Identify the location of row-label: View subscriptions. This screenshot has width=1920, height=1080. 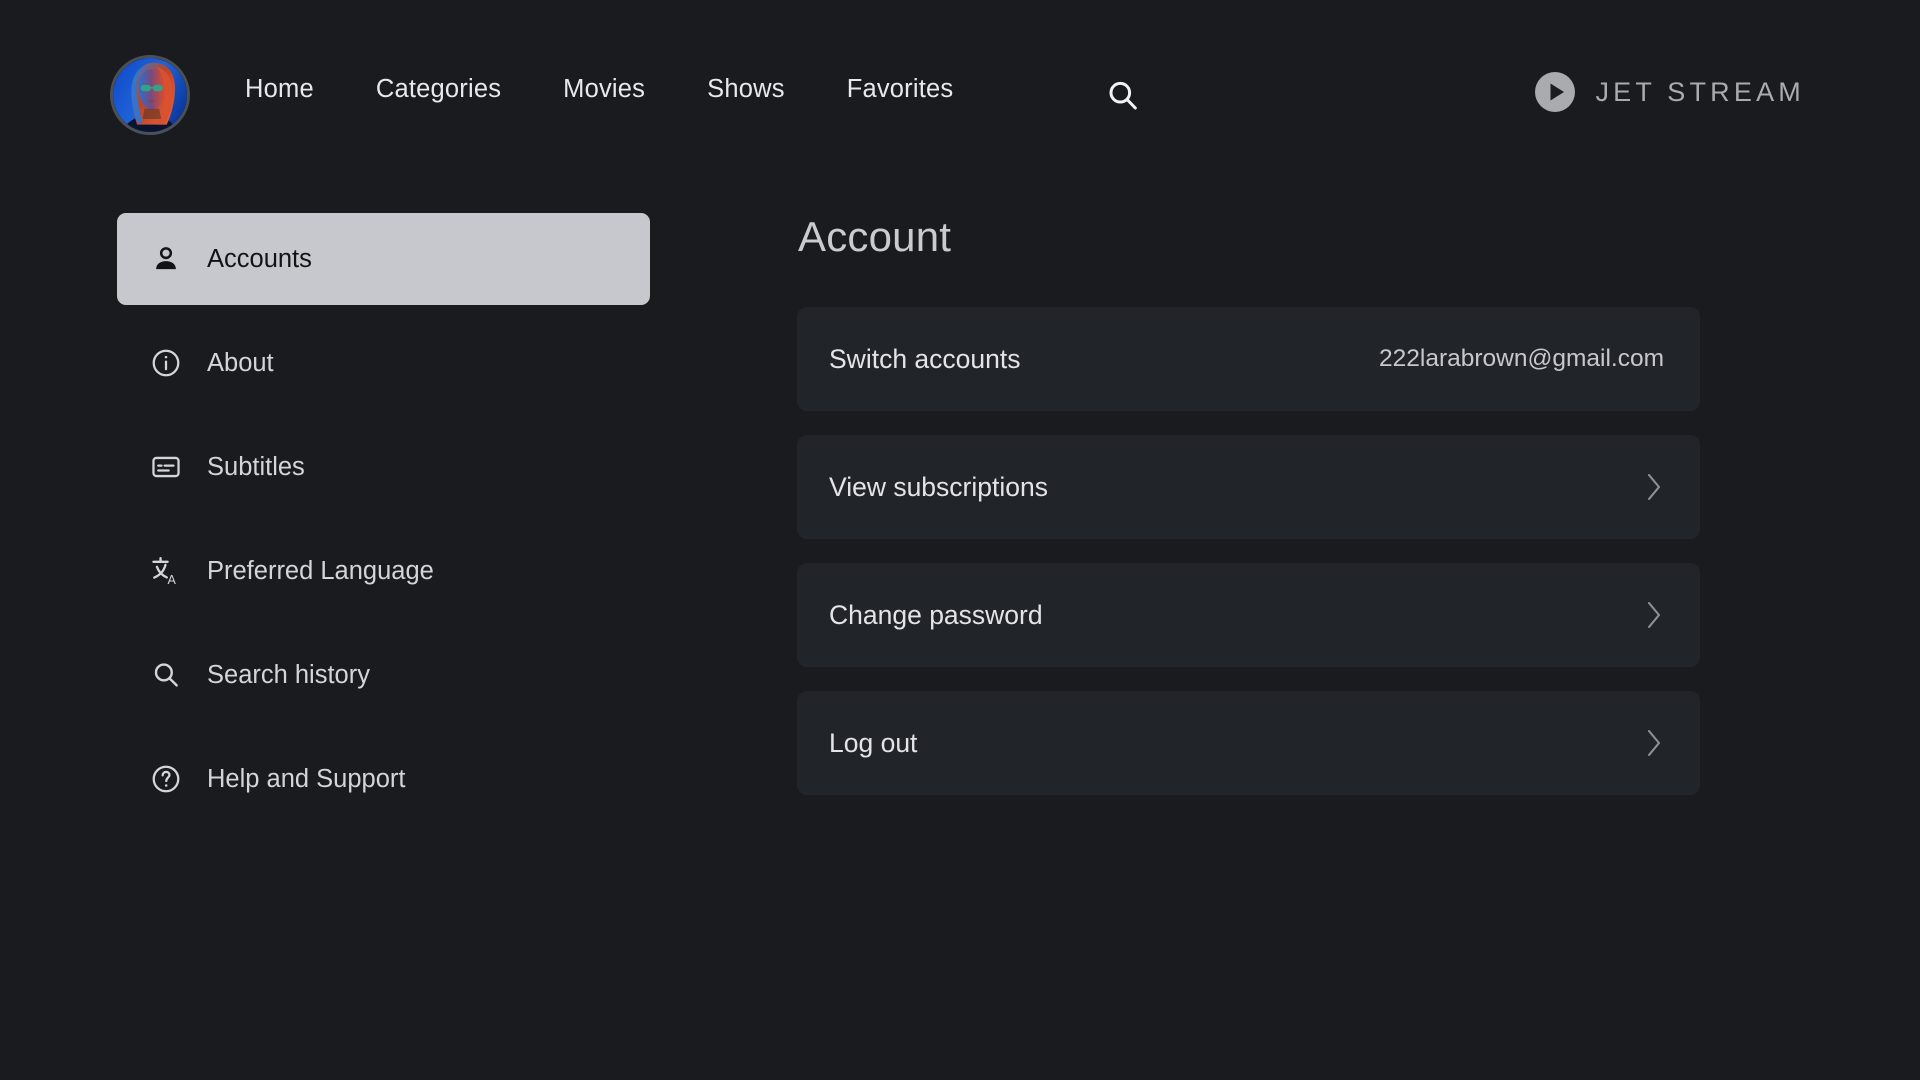
(938, 486).